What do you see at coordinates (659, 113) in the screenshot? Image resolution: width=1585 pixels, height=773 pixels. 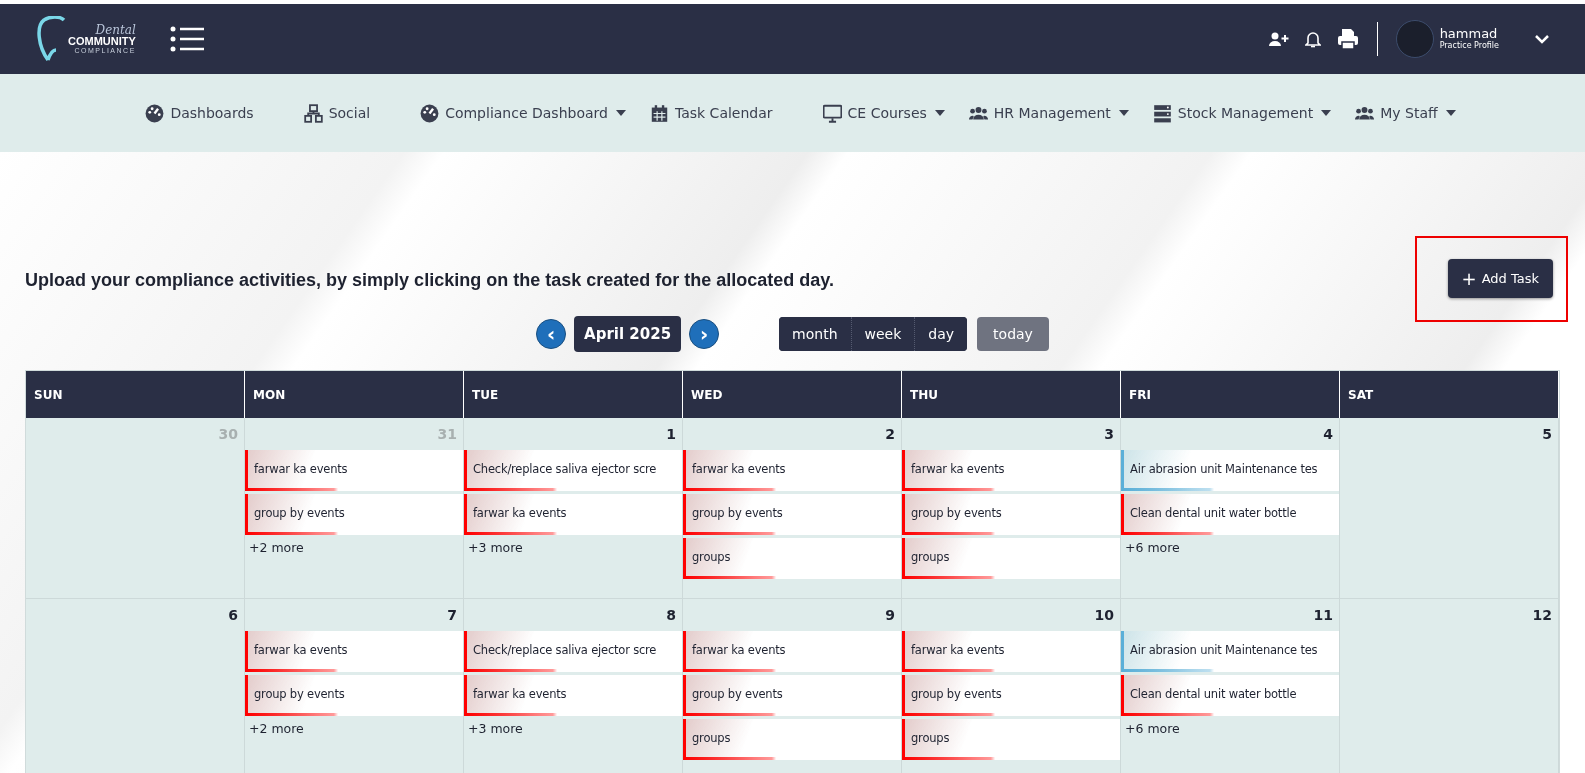 I see `calendar-icon` at bounding box center [659, 113].